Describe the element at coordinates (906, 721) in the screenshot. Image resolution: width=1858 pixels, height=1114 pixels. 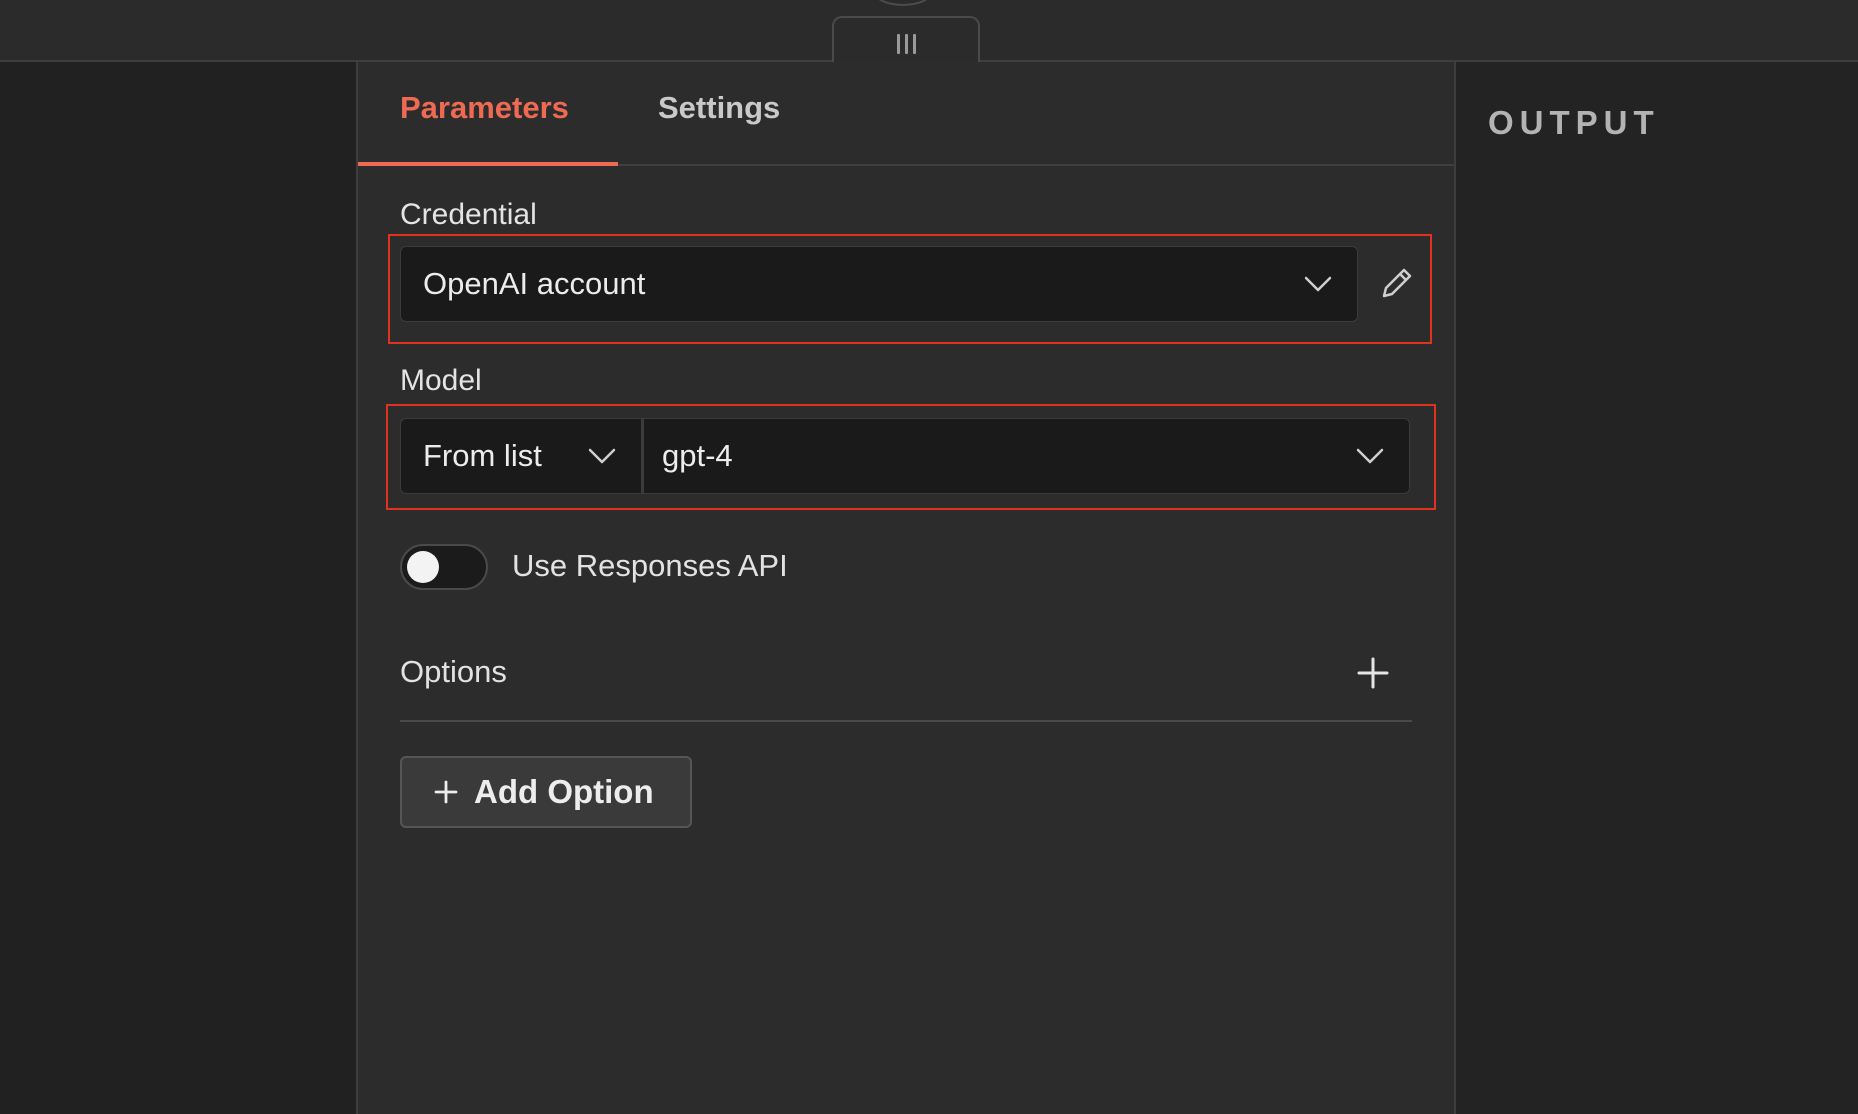
I see `options-divider` at that location.